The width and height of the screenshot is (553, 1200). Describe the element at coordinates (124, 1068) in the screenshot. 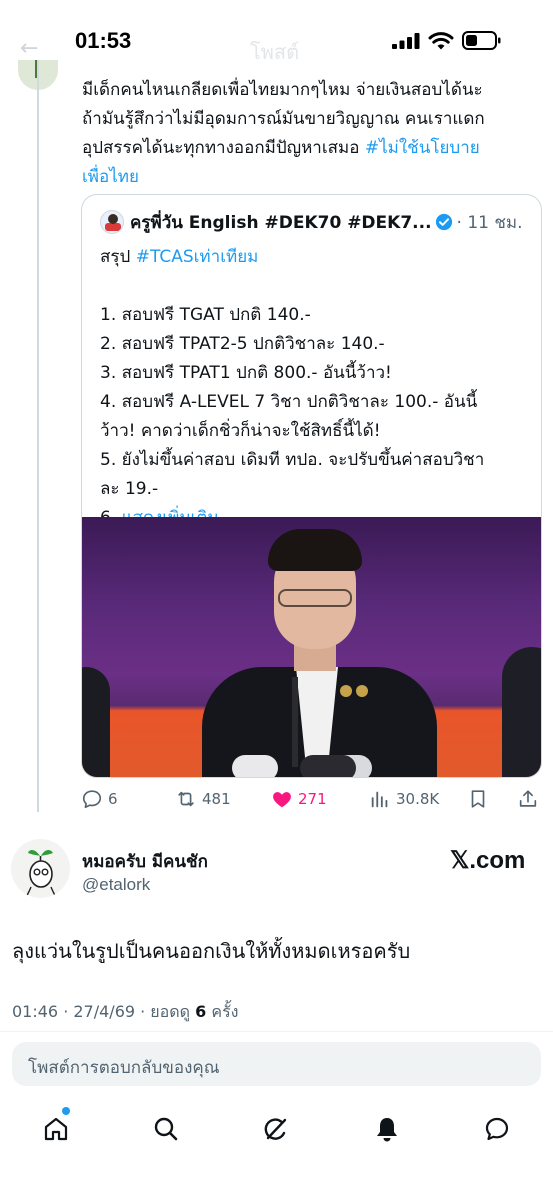

I see `reply-input-placeholder: โพสต์การตอบกลับของคุณ` at that location.